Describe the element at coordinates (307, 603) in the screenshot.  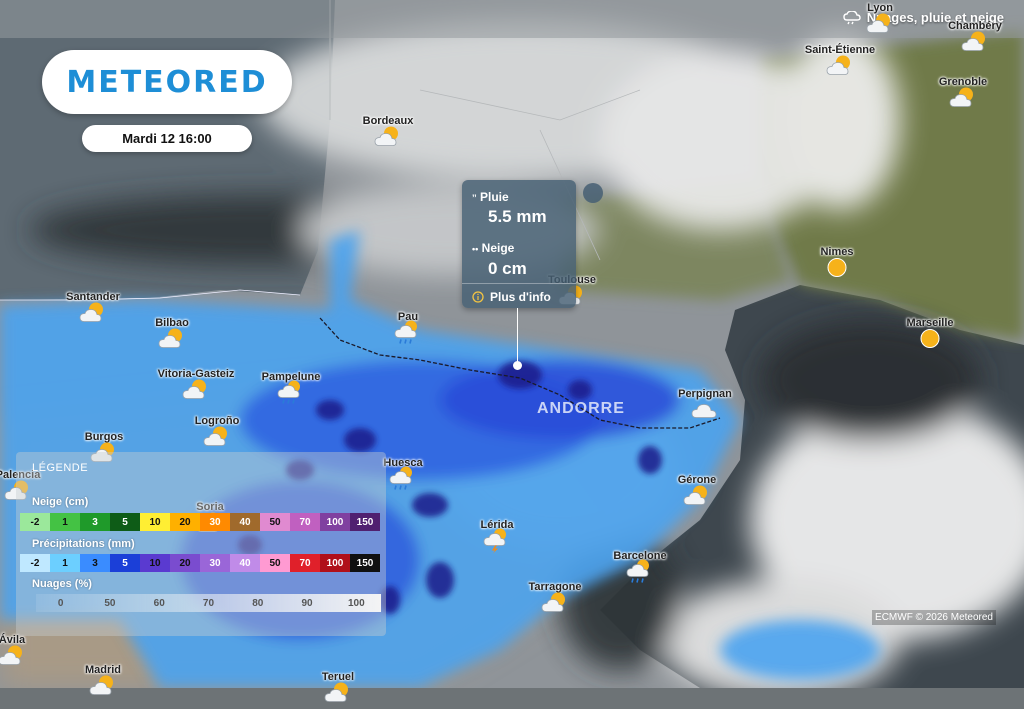
I see `legend-step: 90` at that location.